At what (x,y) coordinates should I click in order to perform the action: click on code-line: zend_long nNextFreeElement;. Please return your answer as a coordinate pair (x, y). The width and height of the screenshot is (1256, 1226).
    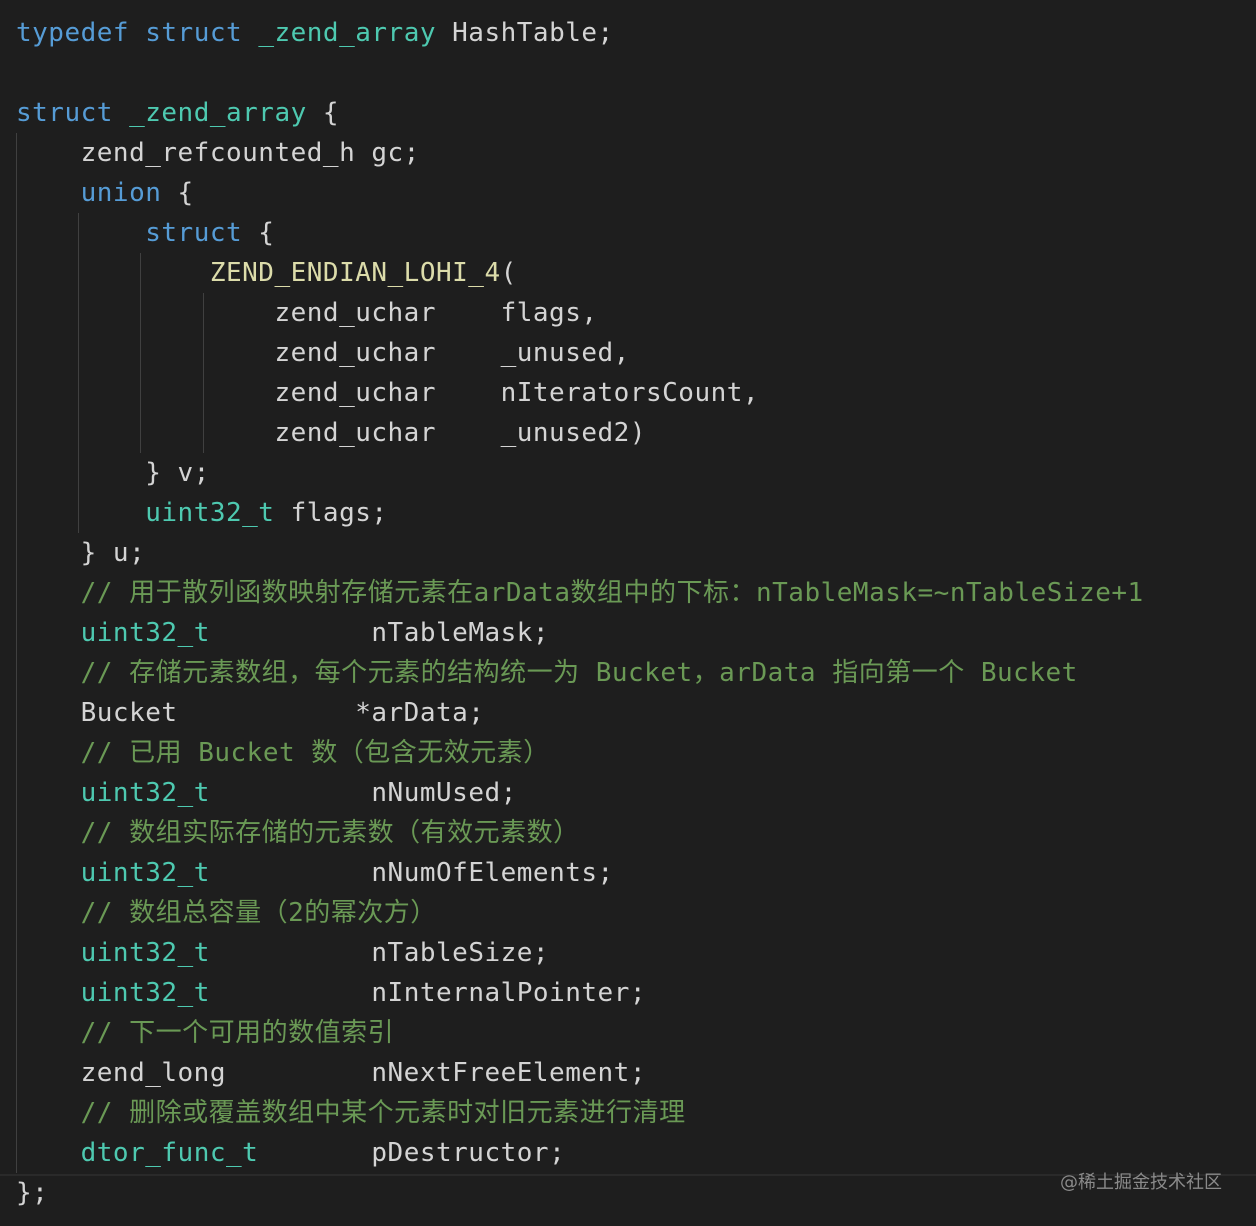
    Looking at the image, I should click on (331, 1073).